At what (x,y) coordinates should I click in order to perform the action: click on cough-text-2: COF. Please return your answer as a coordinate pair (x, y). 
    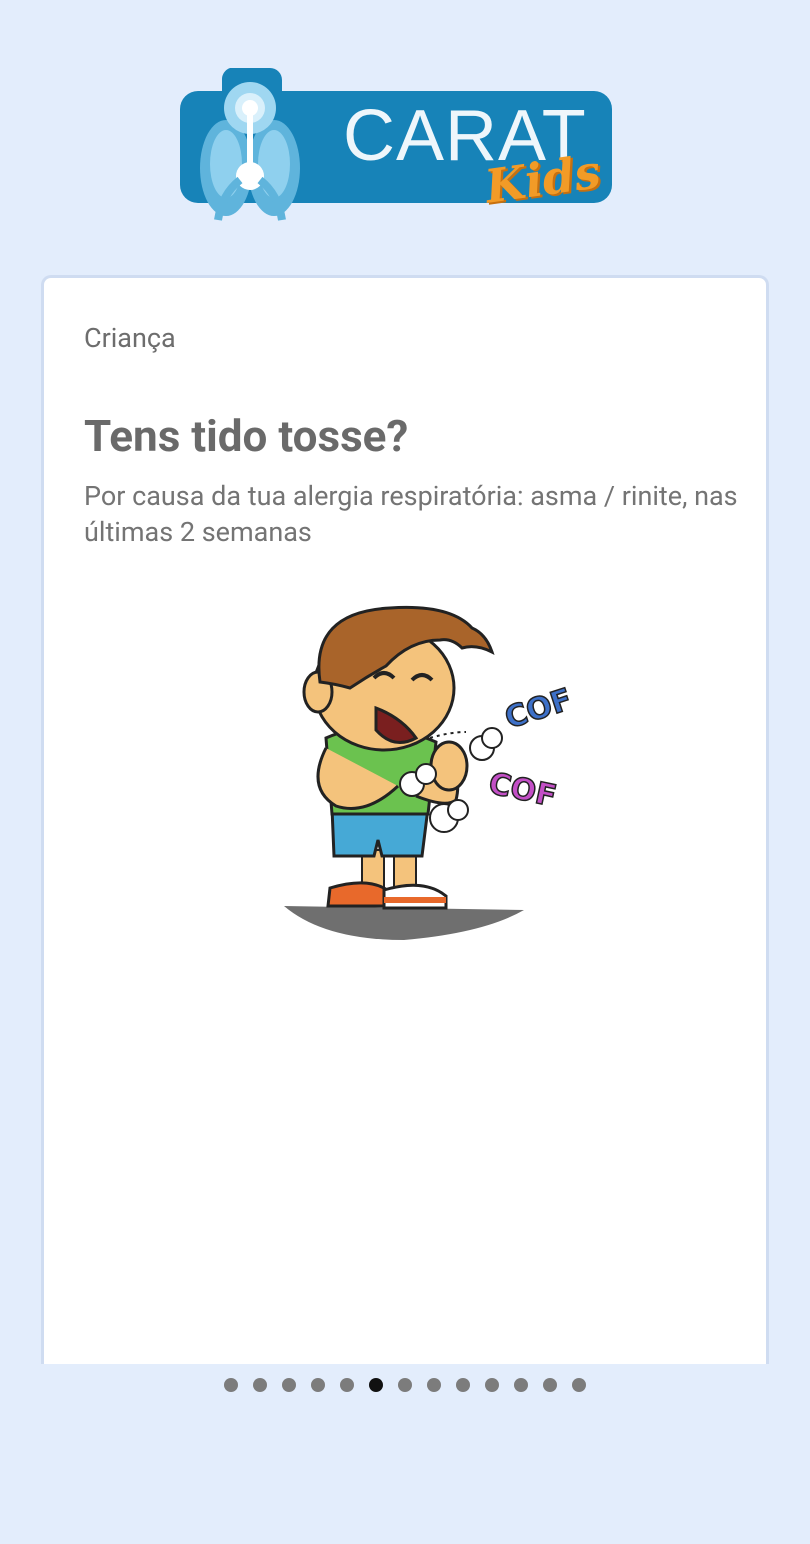
    Looking at the image, I should click on (523, 790).